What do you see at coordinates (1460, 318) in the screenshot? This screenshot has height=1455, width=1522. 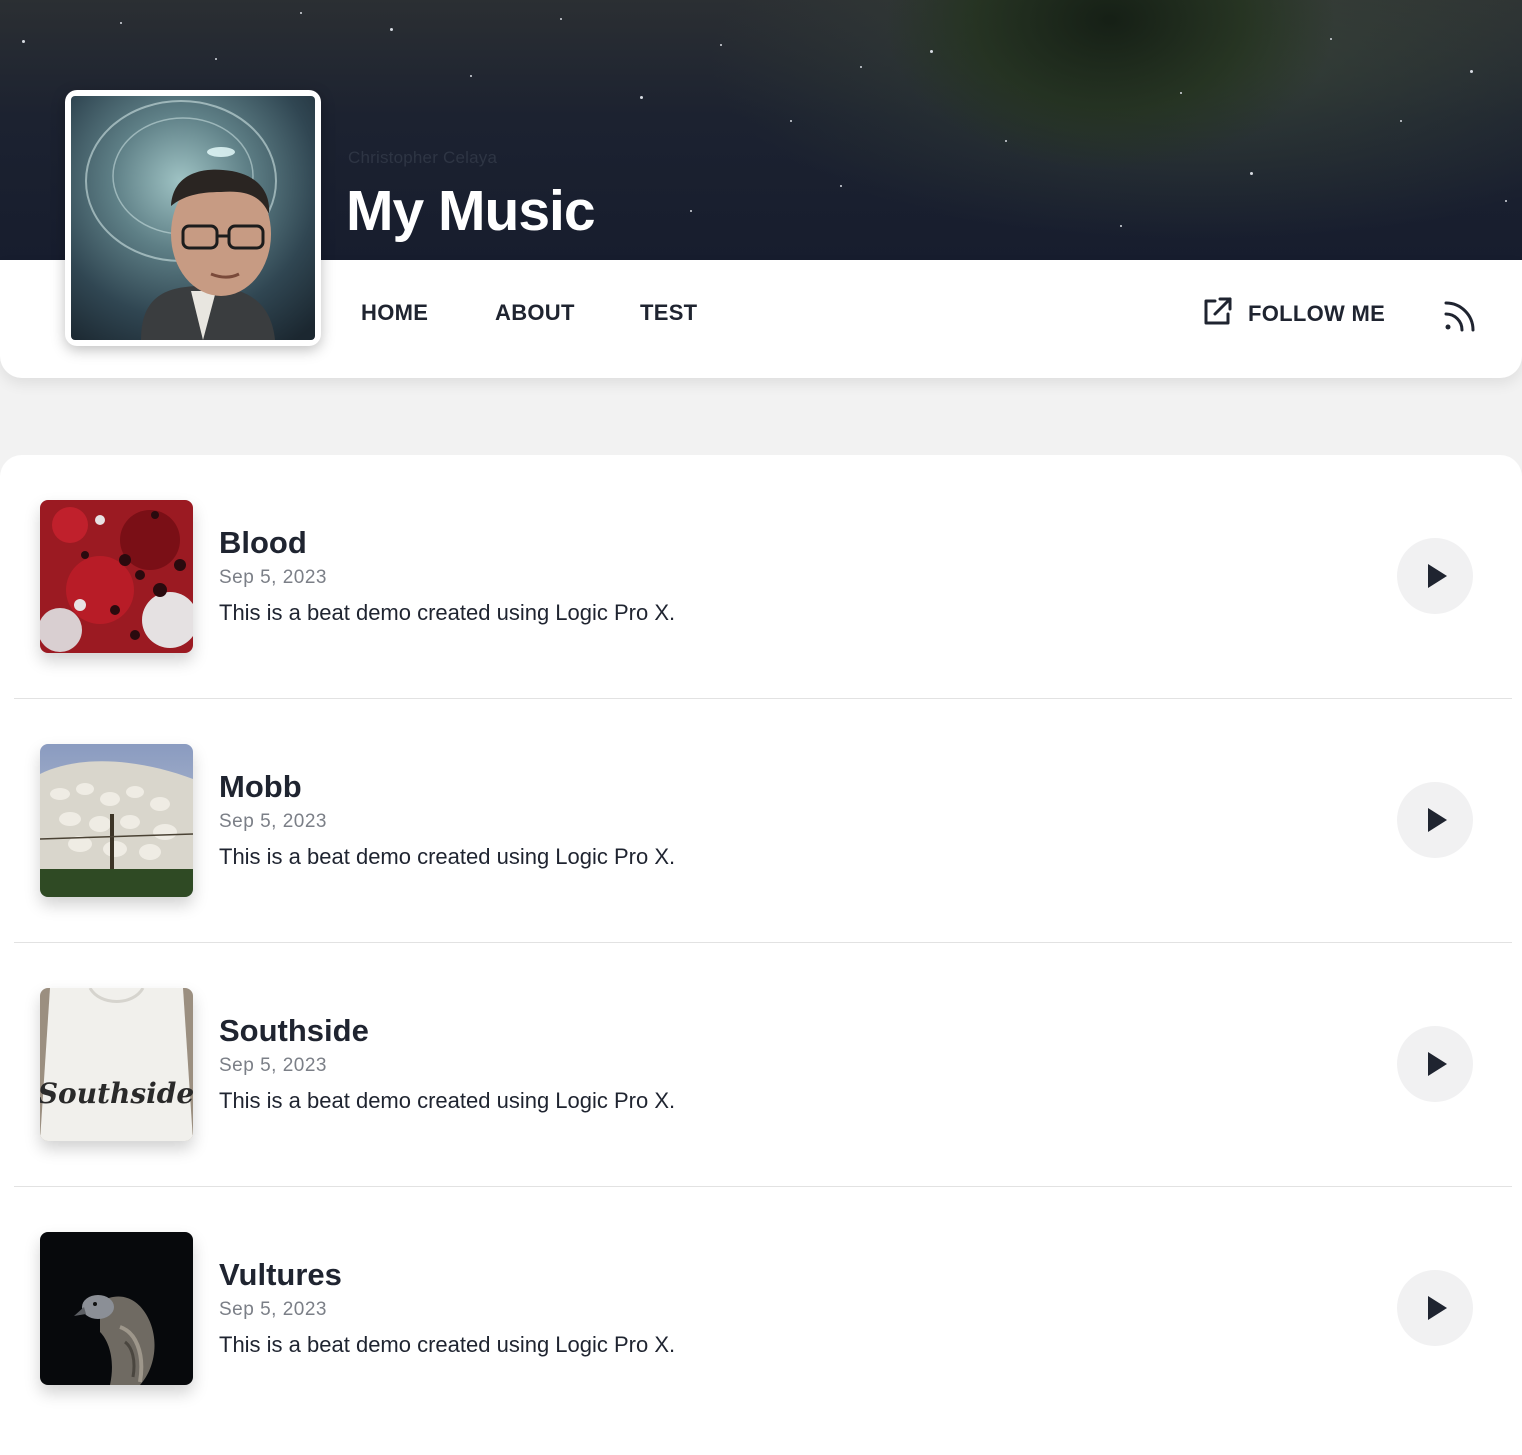 I see `rss-icon` at bounding box center [1460, 318].